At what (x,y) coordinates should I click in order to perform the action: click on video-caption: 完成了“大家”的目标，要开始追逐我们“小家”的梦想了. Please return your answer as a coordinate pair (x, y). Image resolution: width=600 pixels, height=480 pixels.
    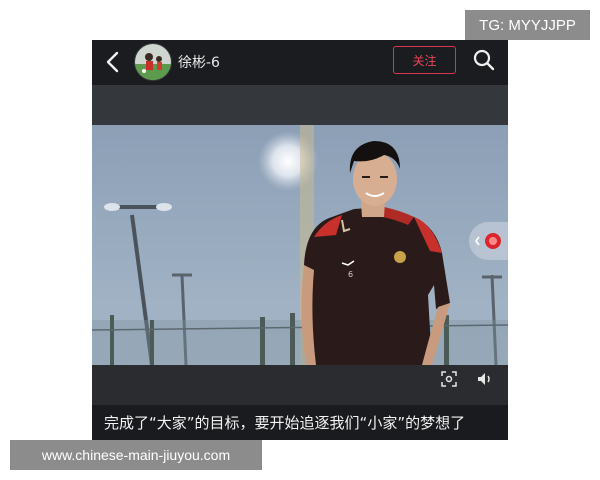
    Looking at the image, I should click on (300, 422).